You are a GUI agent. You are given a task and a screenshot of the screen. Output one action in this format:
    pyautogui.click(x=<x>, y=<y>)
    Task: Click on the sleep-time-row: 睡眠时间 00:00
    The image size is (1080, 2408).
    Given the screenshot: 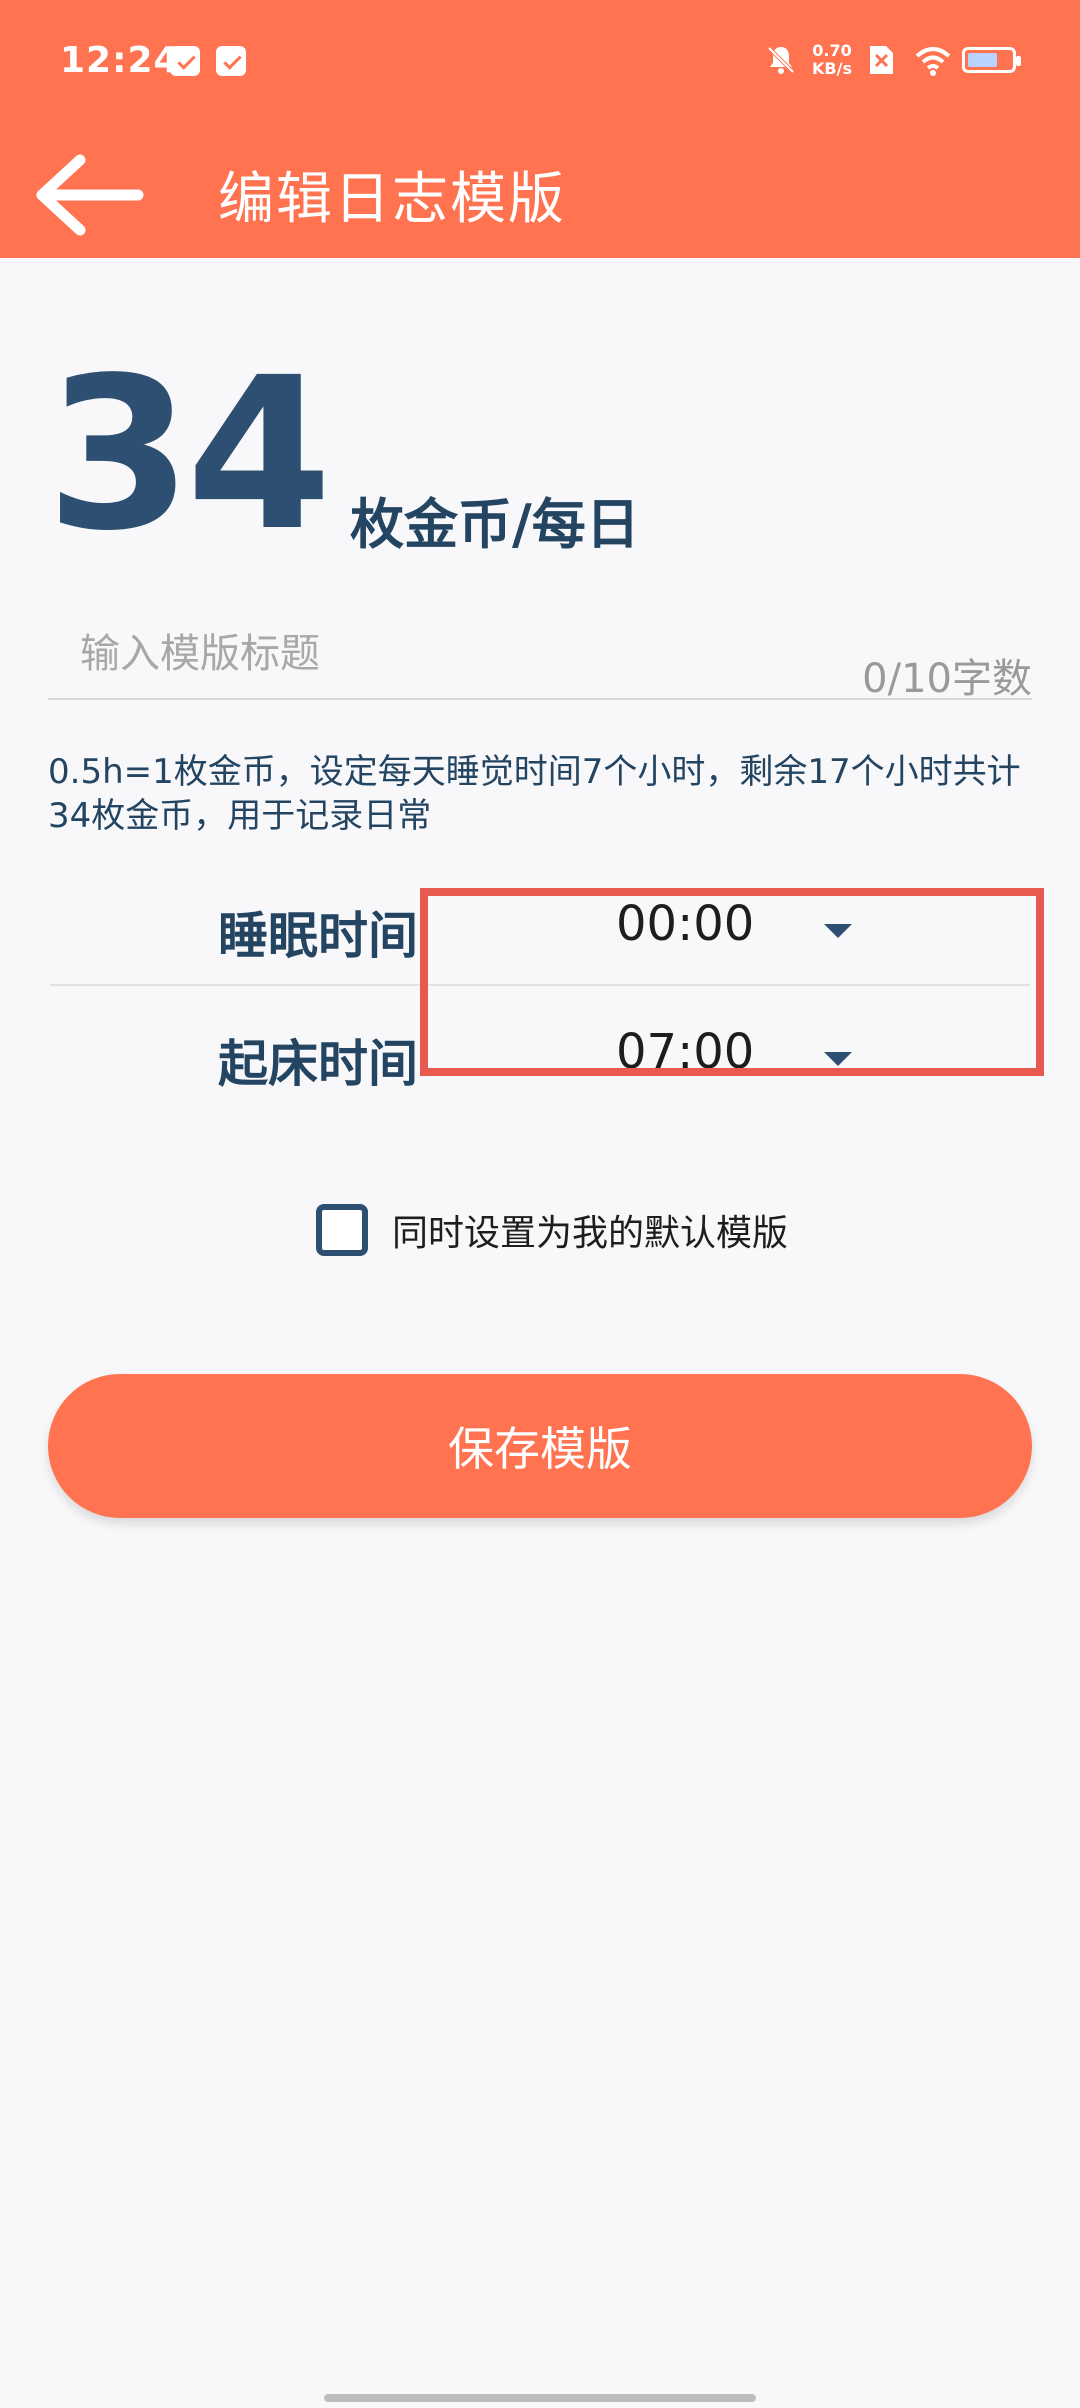 What is the action you would take?
    pyautogui.click(x=540, y=920)
    